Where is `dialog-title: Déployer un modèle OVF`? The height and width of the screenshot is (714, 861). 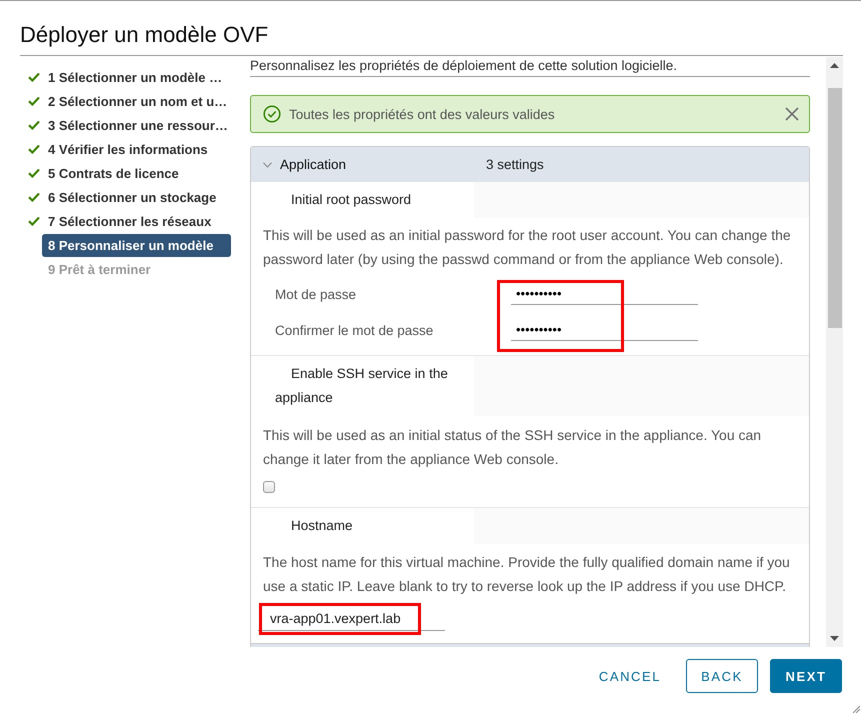
dialog-title: Déployer un modèle OVF is located at coordinates (144, 35).